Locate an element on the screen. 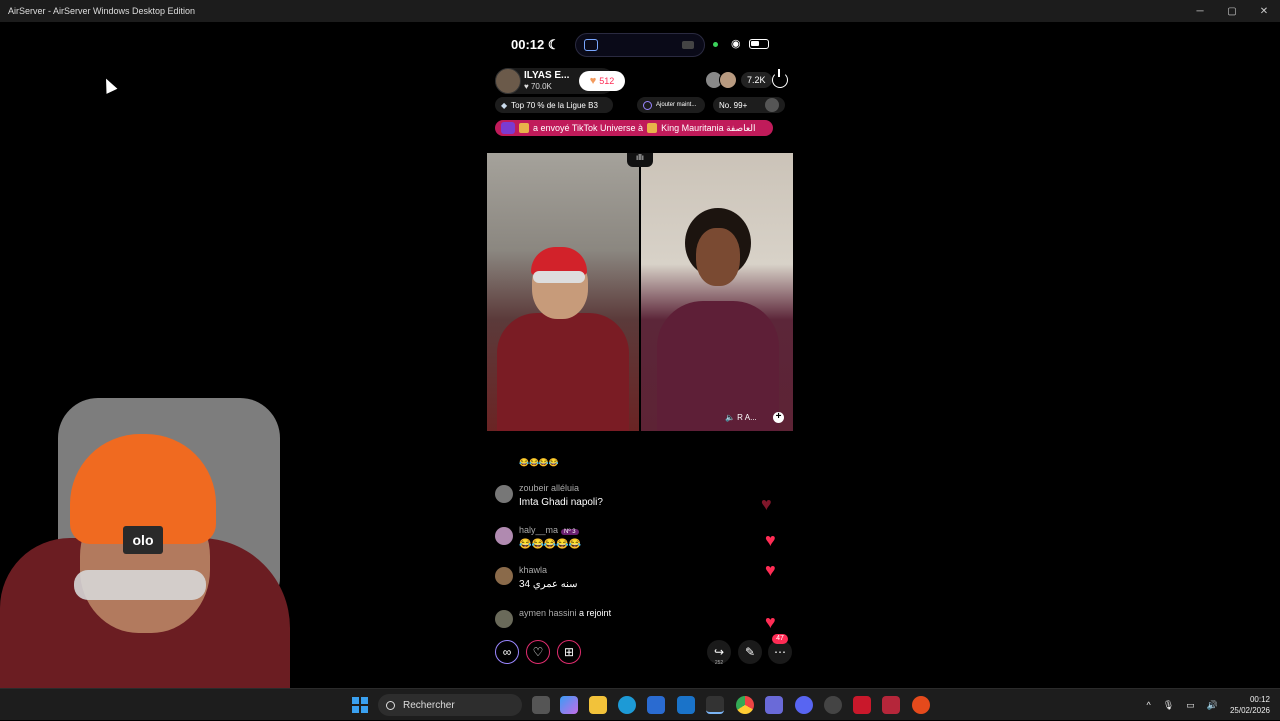  comment-user: khawla is located at coordinates (533, 570).